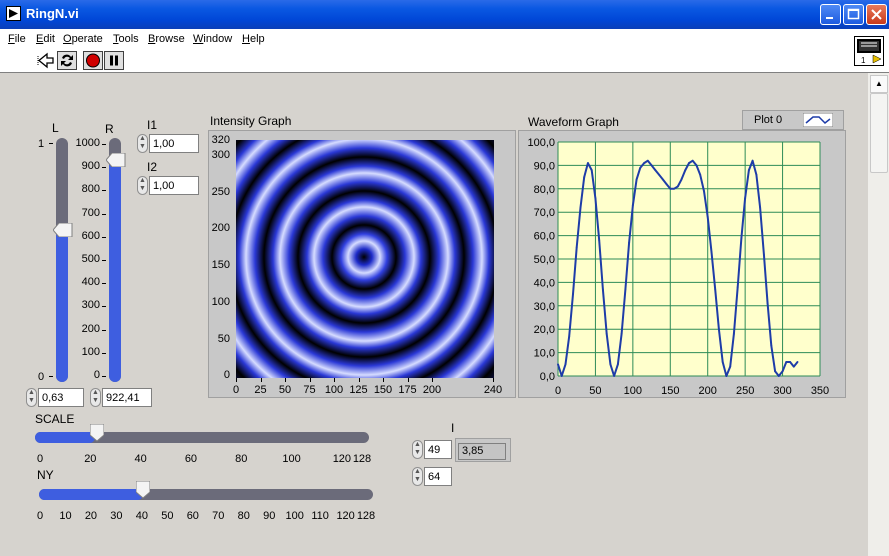  Describe the element at coordinates (362, 459) in the screenshot. I see `scale_slider-tick: 128` at that location.